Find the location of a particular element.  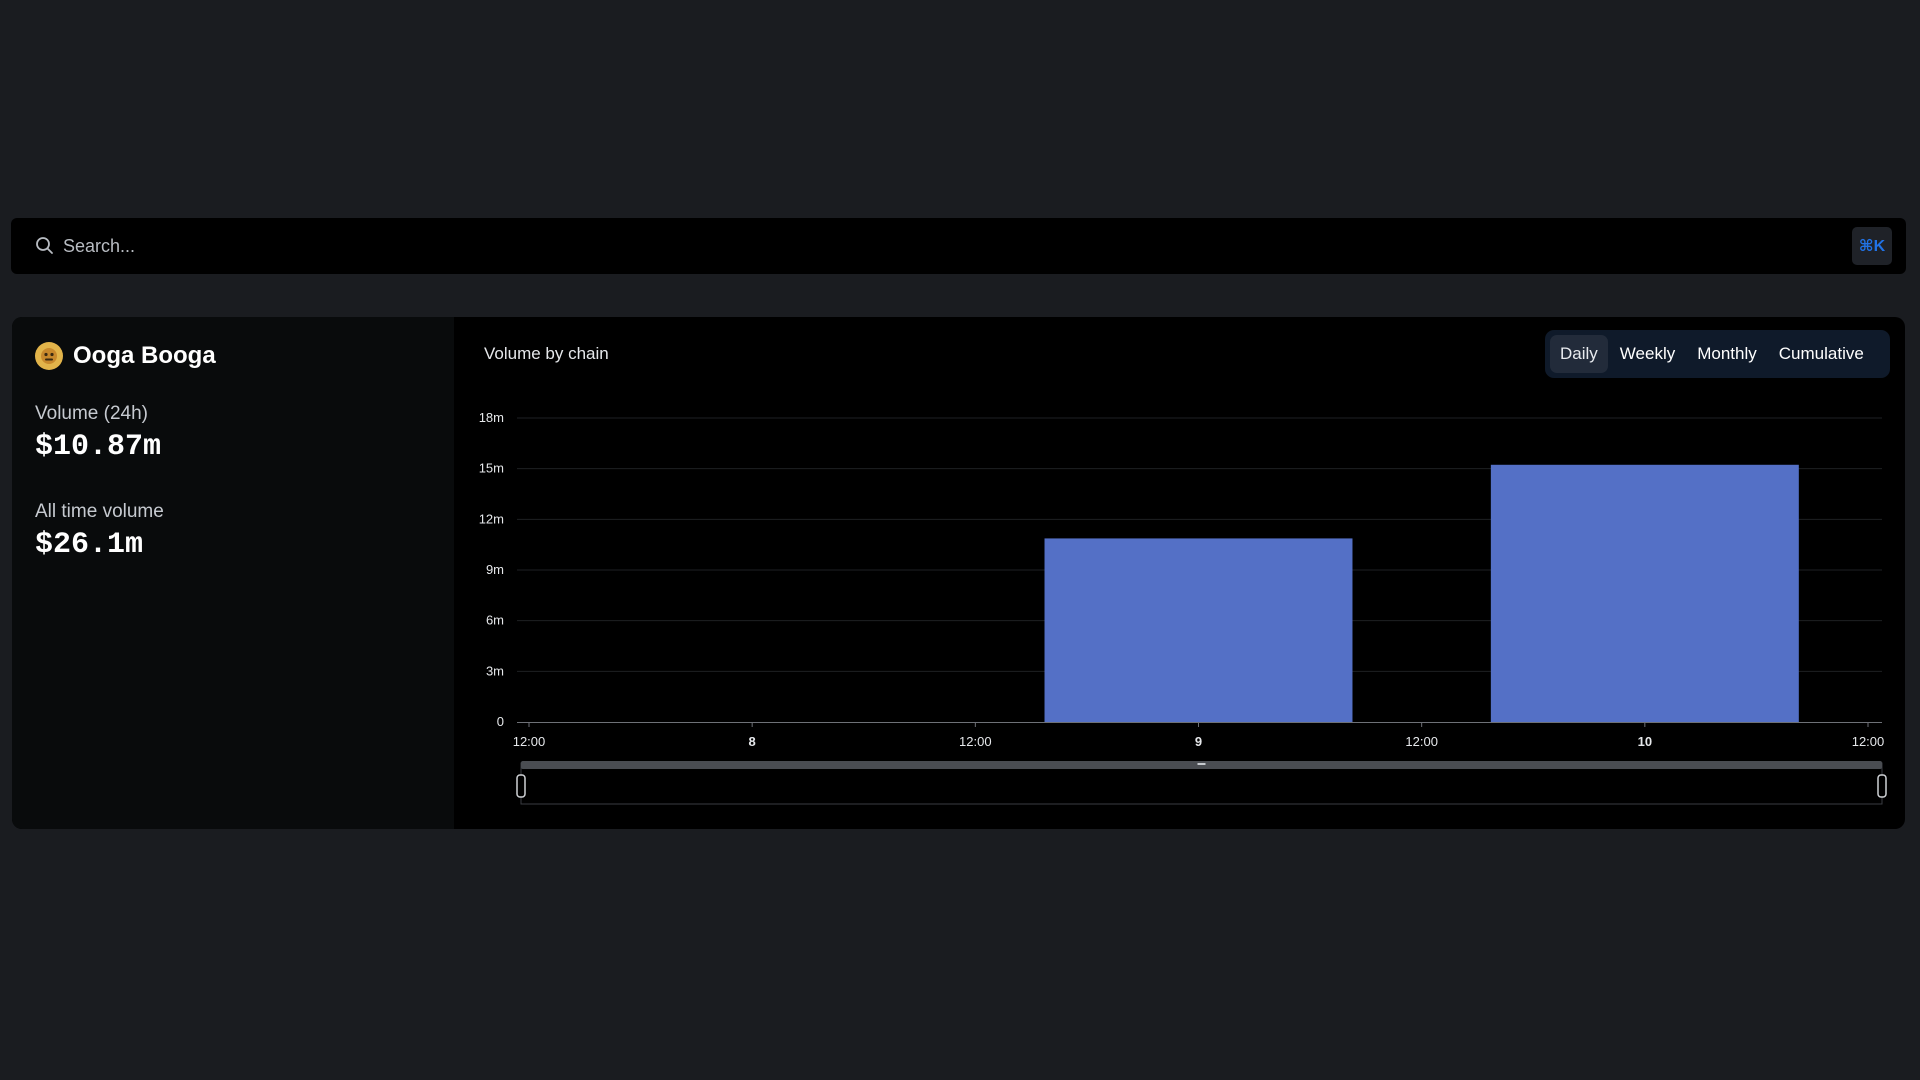

zoom-handle-left is located at coordinates (521, 786).